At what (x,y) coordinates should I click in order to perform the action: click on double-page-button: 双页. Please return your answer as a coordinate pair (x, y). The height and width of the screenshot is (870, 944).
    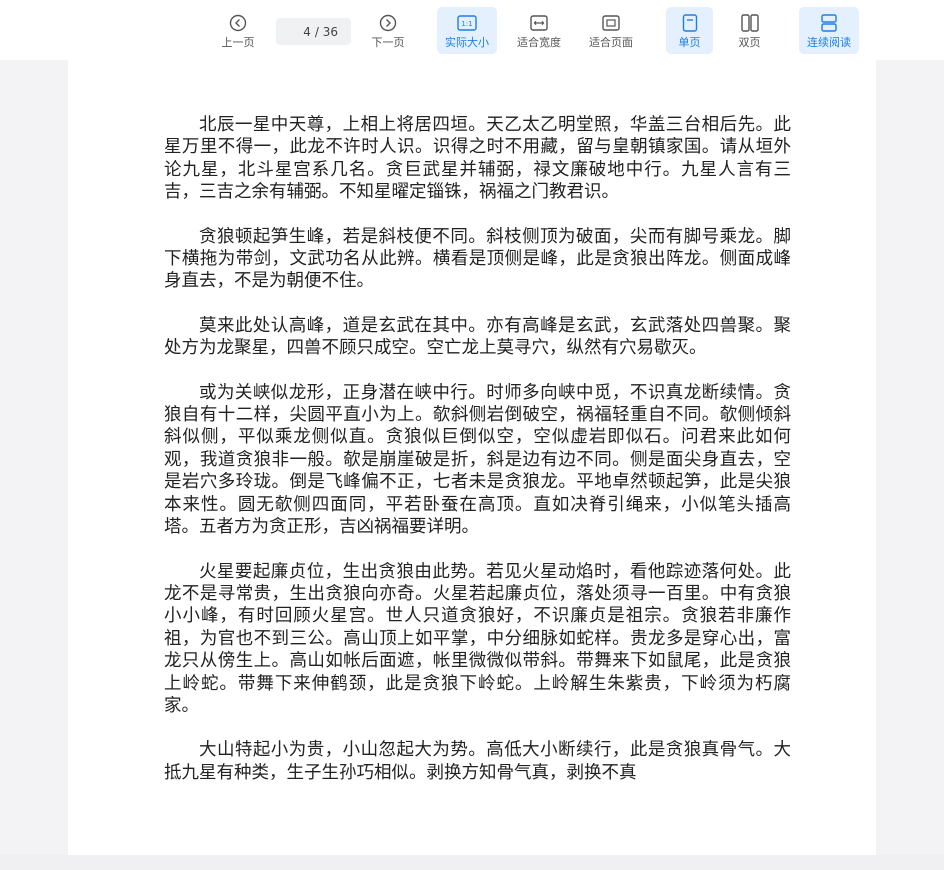
    Looking at the image, I should click on (749, 30).